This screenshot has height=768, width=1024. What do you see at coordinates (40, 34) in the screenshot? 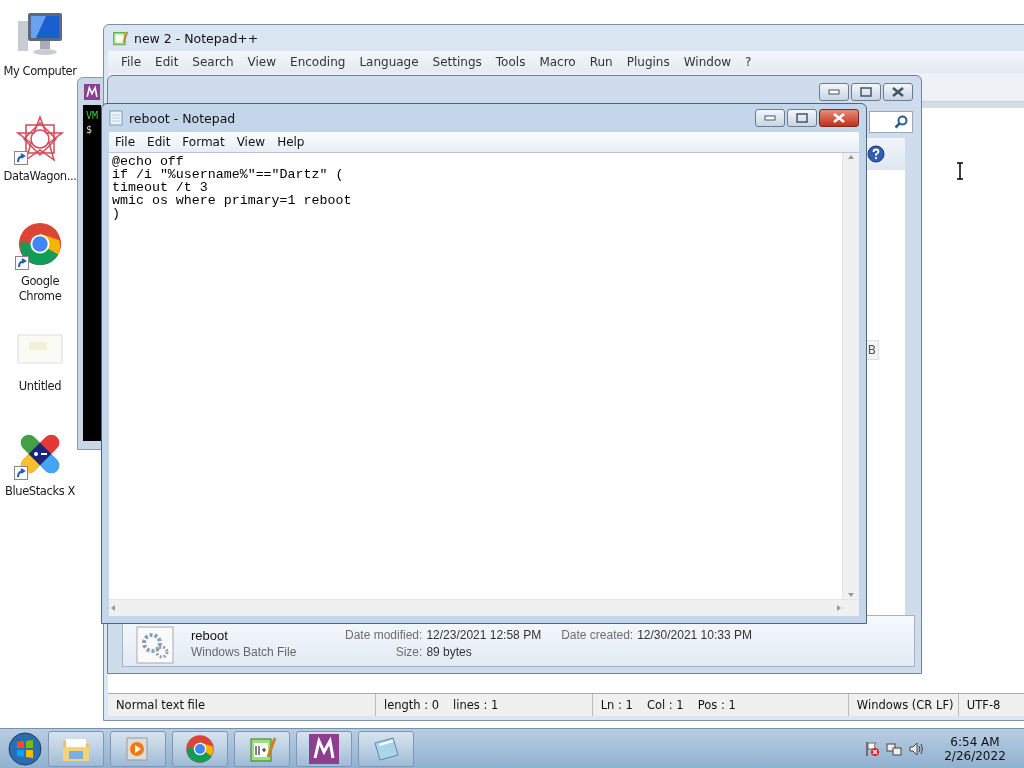
I see `computer-icon` at bounding box center [40, 34].